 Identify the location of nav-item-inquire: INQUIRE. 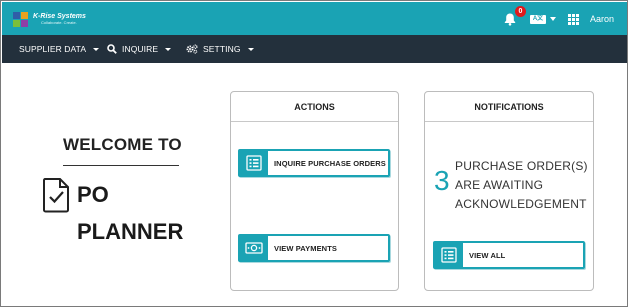
(139, 49).